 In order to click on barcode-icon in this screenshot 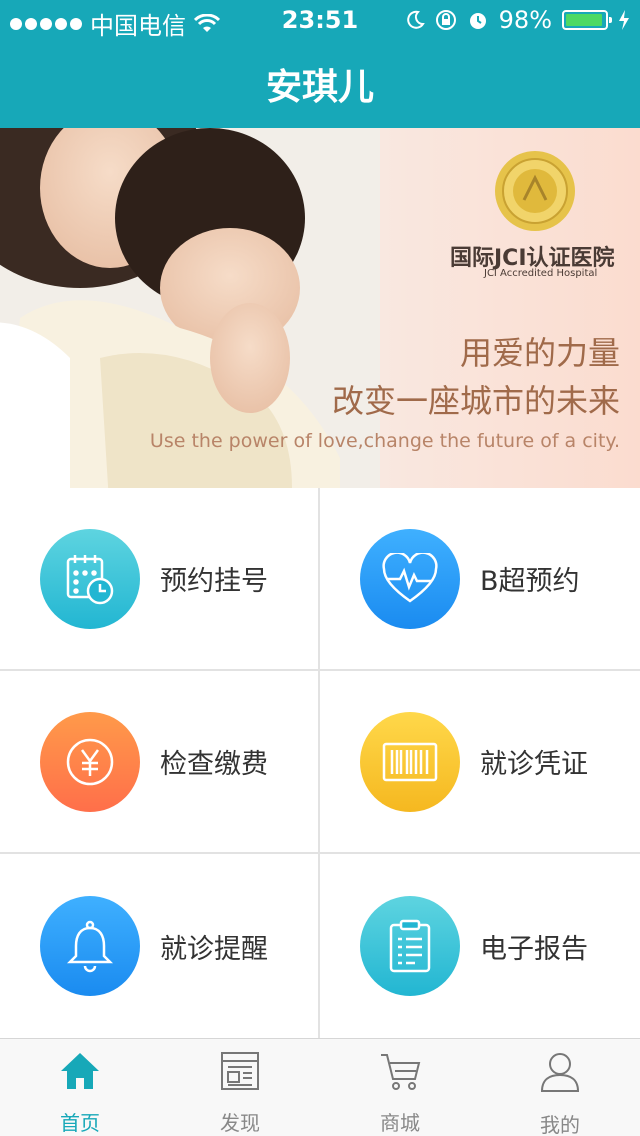, I will do `click(410, 761)`.